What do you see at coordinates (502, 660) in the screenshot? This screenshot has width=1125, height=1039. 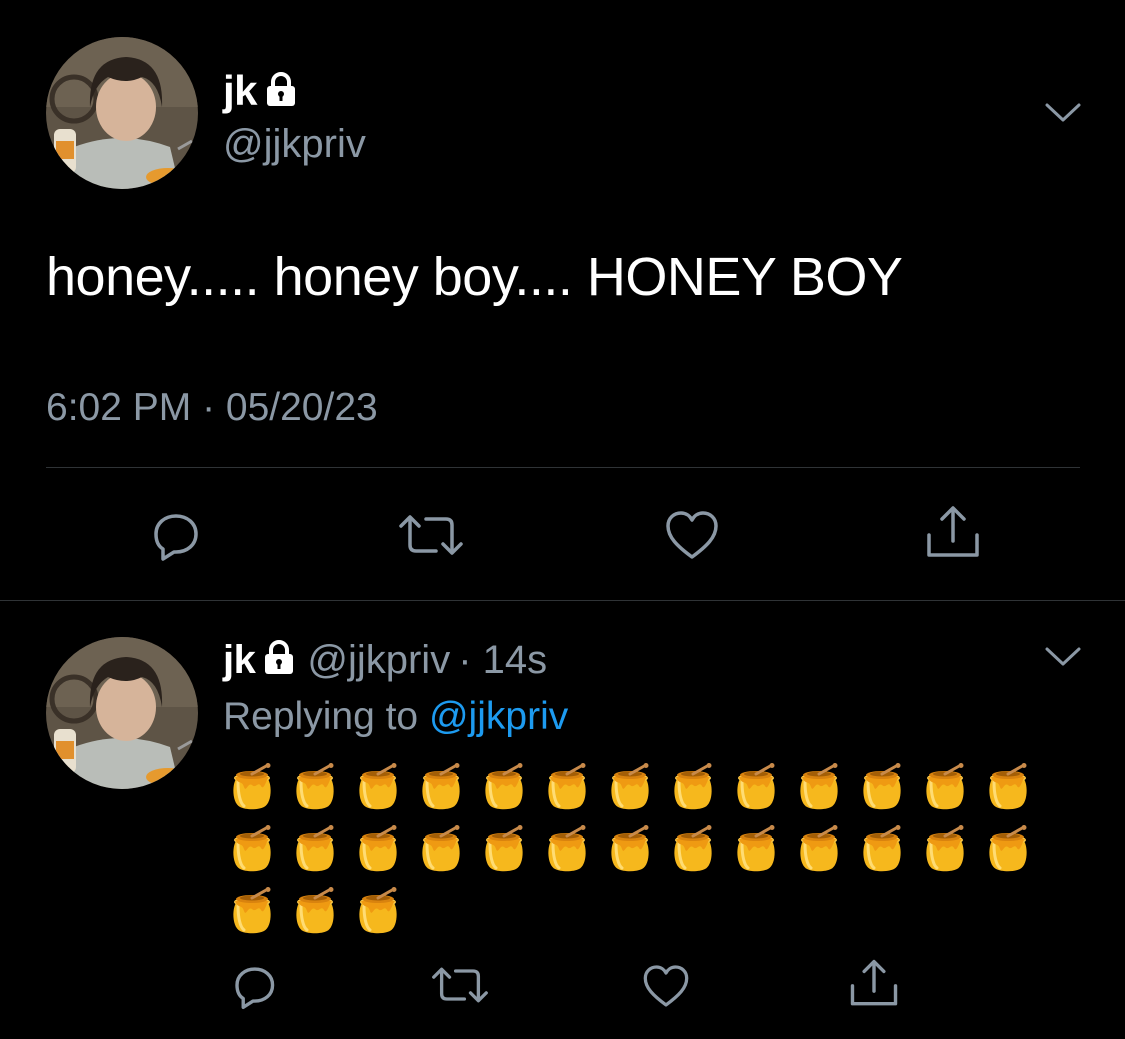 I see `reply-time: · 14s` at bounding box center [502, 660].